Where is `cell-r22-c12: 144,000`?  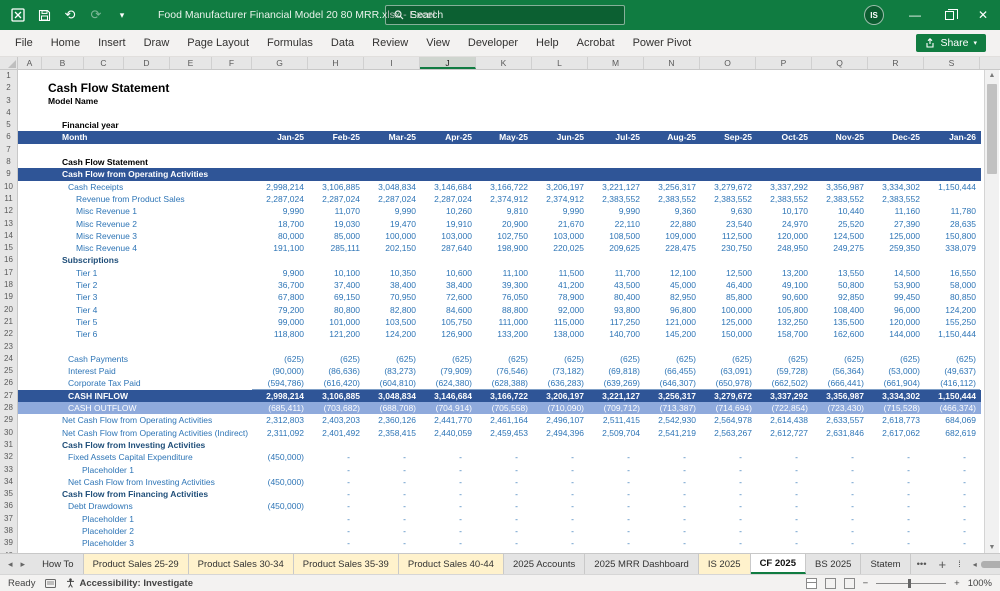 cell-r22-c12: 144,000 is located at coordinates (896, 334).